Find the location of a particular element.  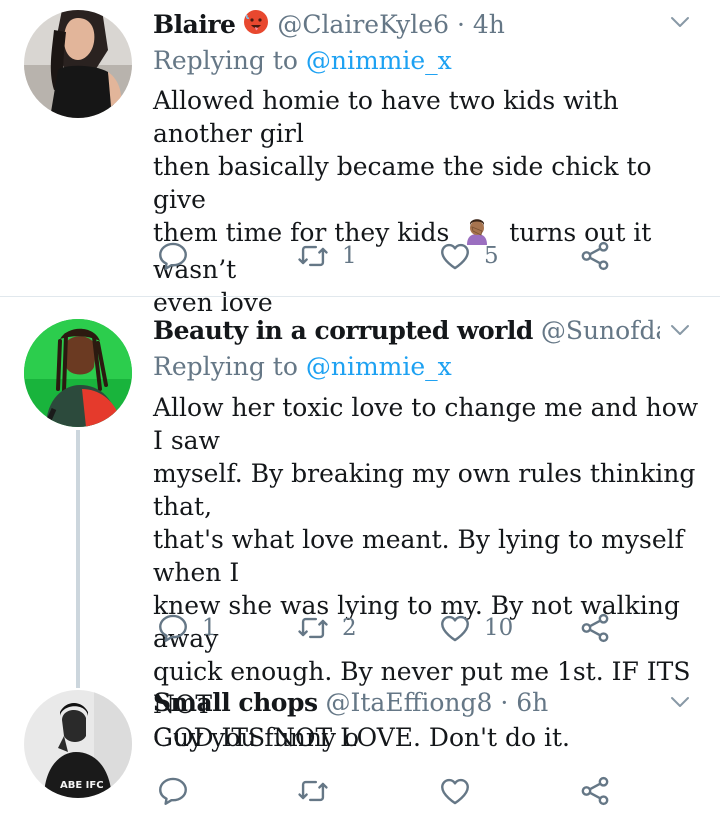

tweet-header: Small chops @ItaEffiong8 · 6h is located at coordinates (406, 703).